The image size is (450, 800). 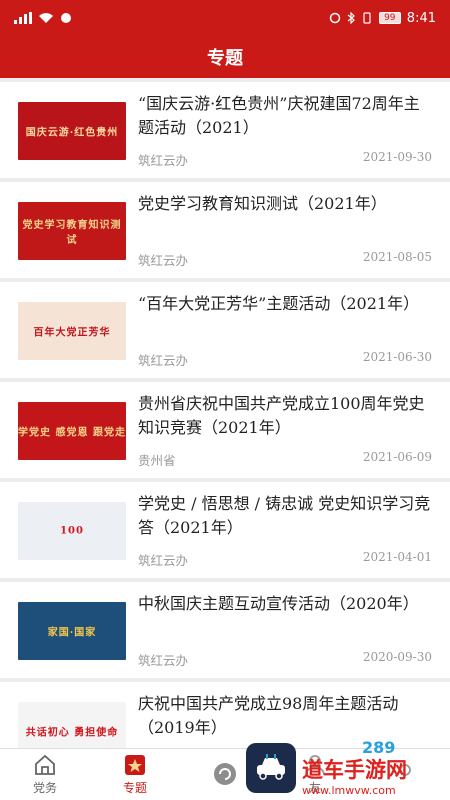 What do you see at coordinates (397, 357) in the screenshot?
I see `topic-date: 2021-06-30` at bounding box center [397, 357].